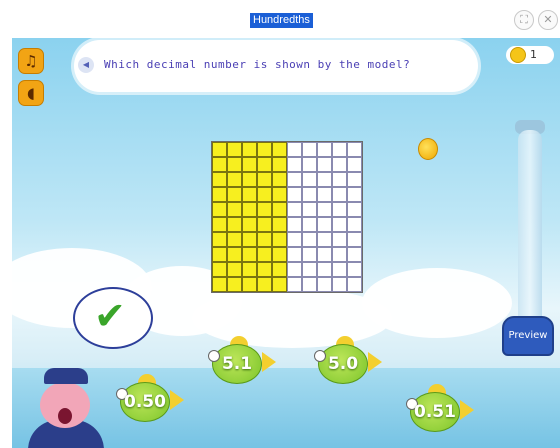 Image resolution: width=560 pixels, height=448 pixels. I want to click on answer-fish: 5.0, so click(346, 361).